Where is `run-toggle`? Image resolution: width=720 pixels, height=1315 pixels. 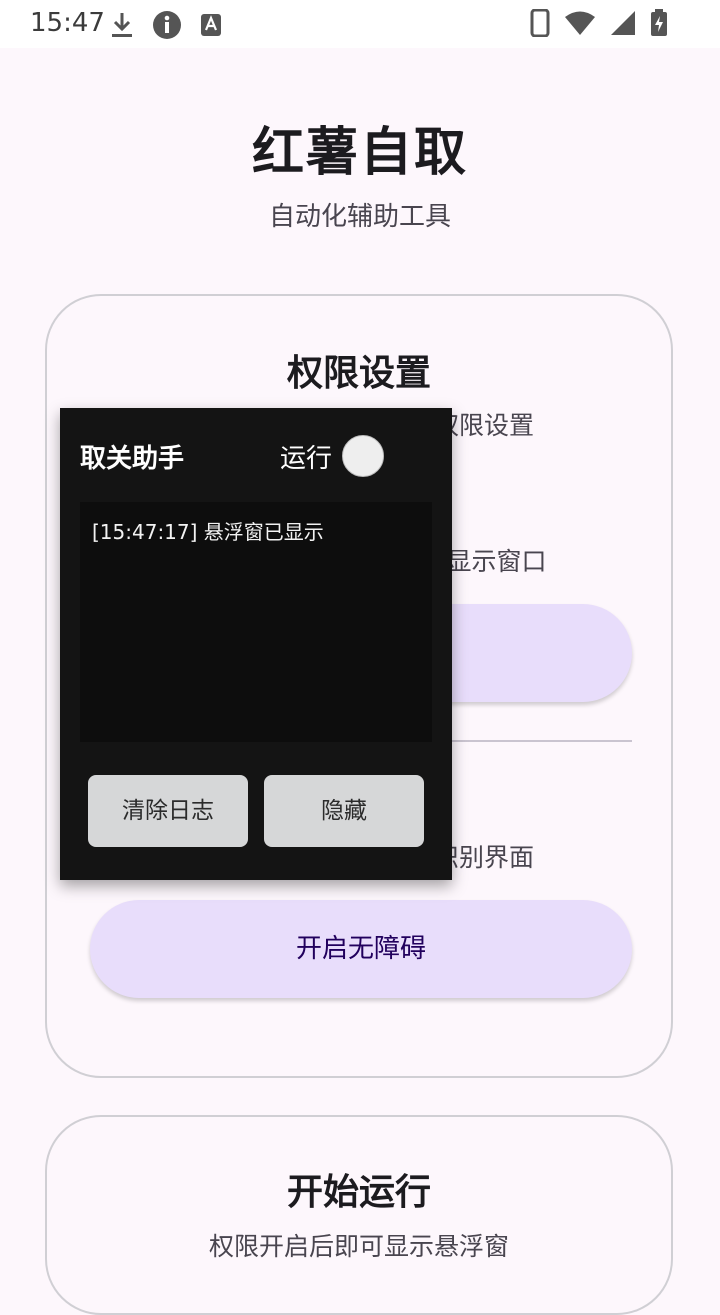
run-toggle is located at coordinates (363, 456).